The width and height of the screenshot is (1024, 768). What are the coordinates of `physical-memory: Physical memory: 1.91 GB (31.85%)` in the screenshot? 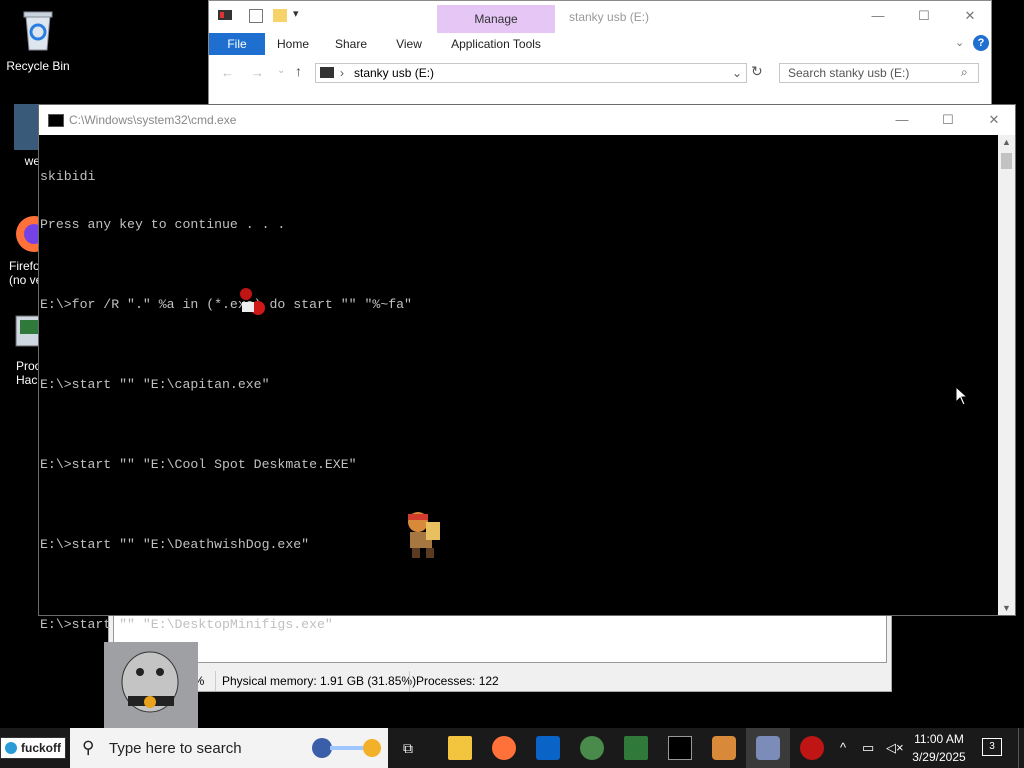 It's located at (315, 681).